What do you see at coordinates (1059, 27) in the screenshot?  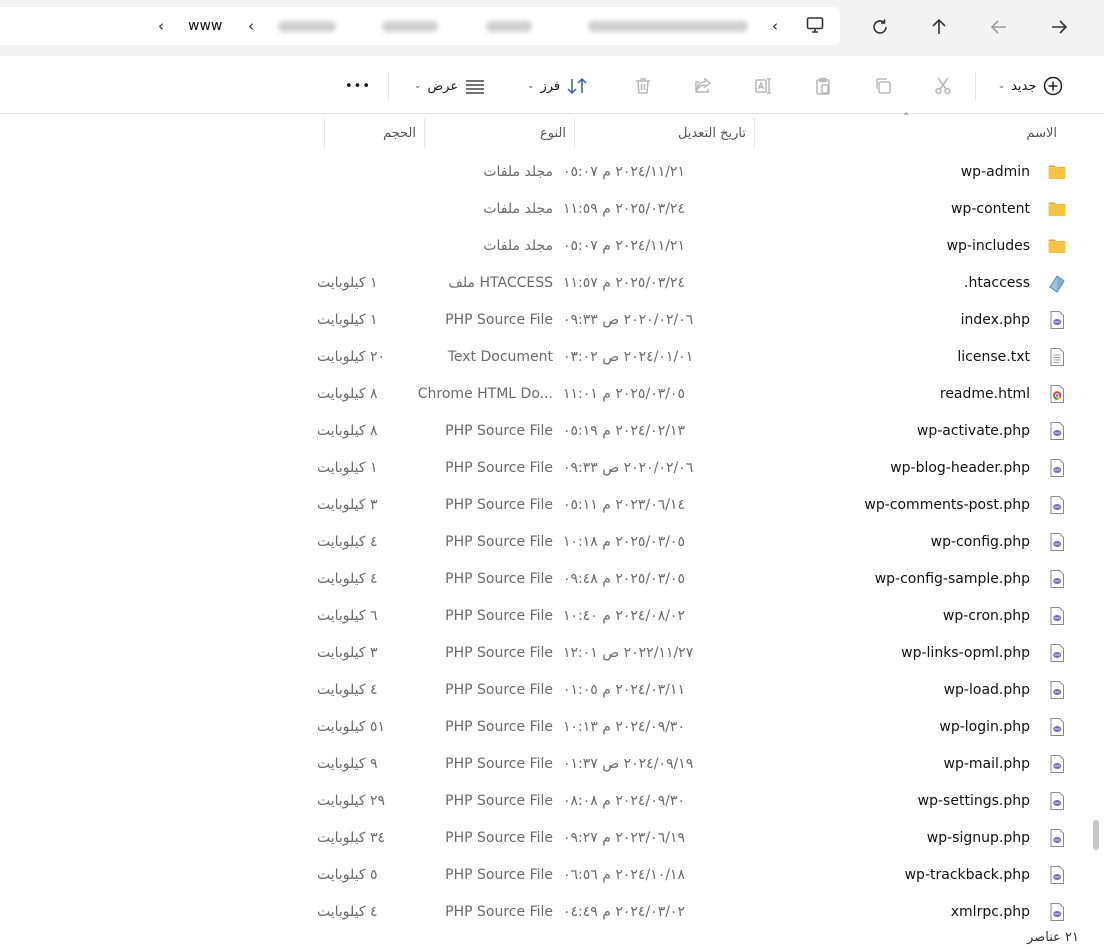 I see `forward-button` at bounding box center [1059, 27].